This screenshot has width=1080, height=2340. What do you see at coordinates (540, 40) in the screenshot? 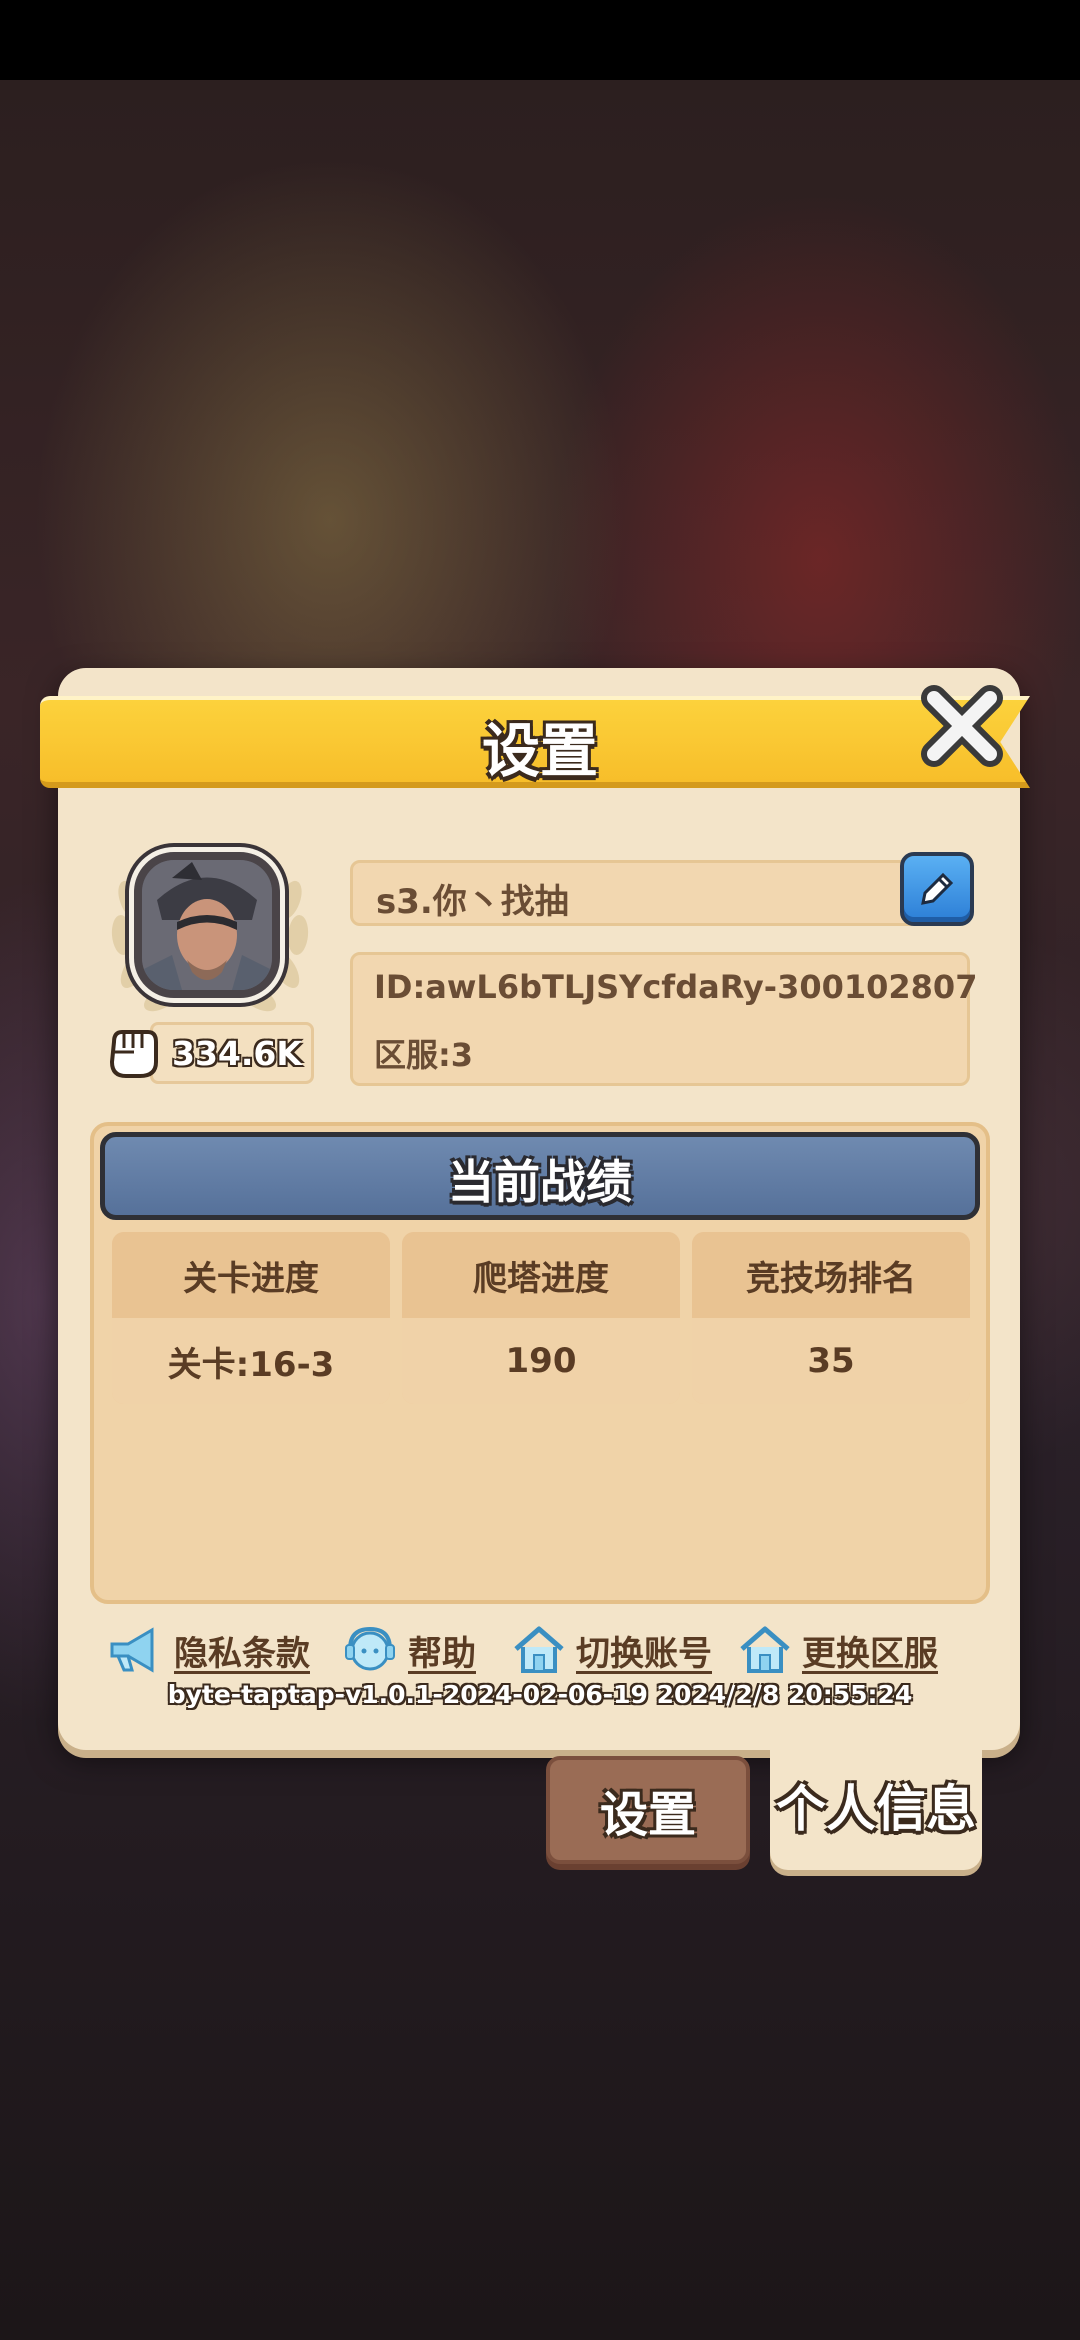
I see `status-bar` at bounding box center [540, 40].